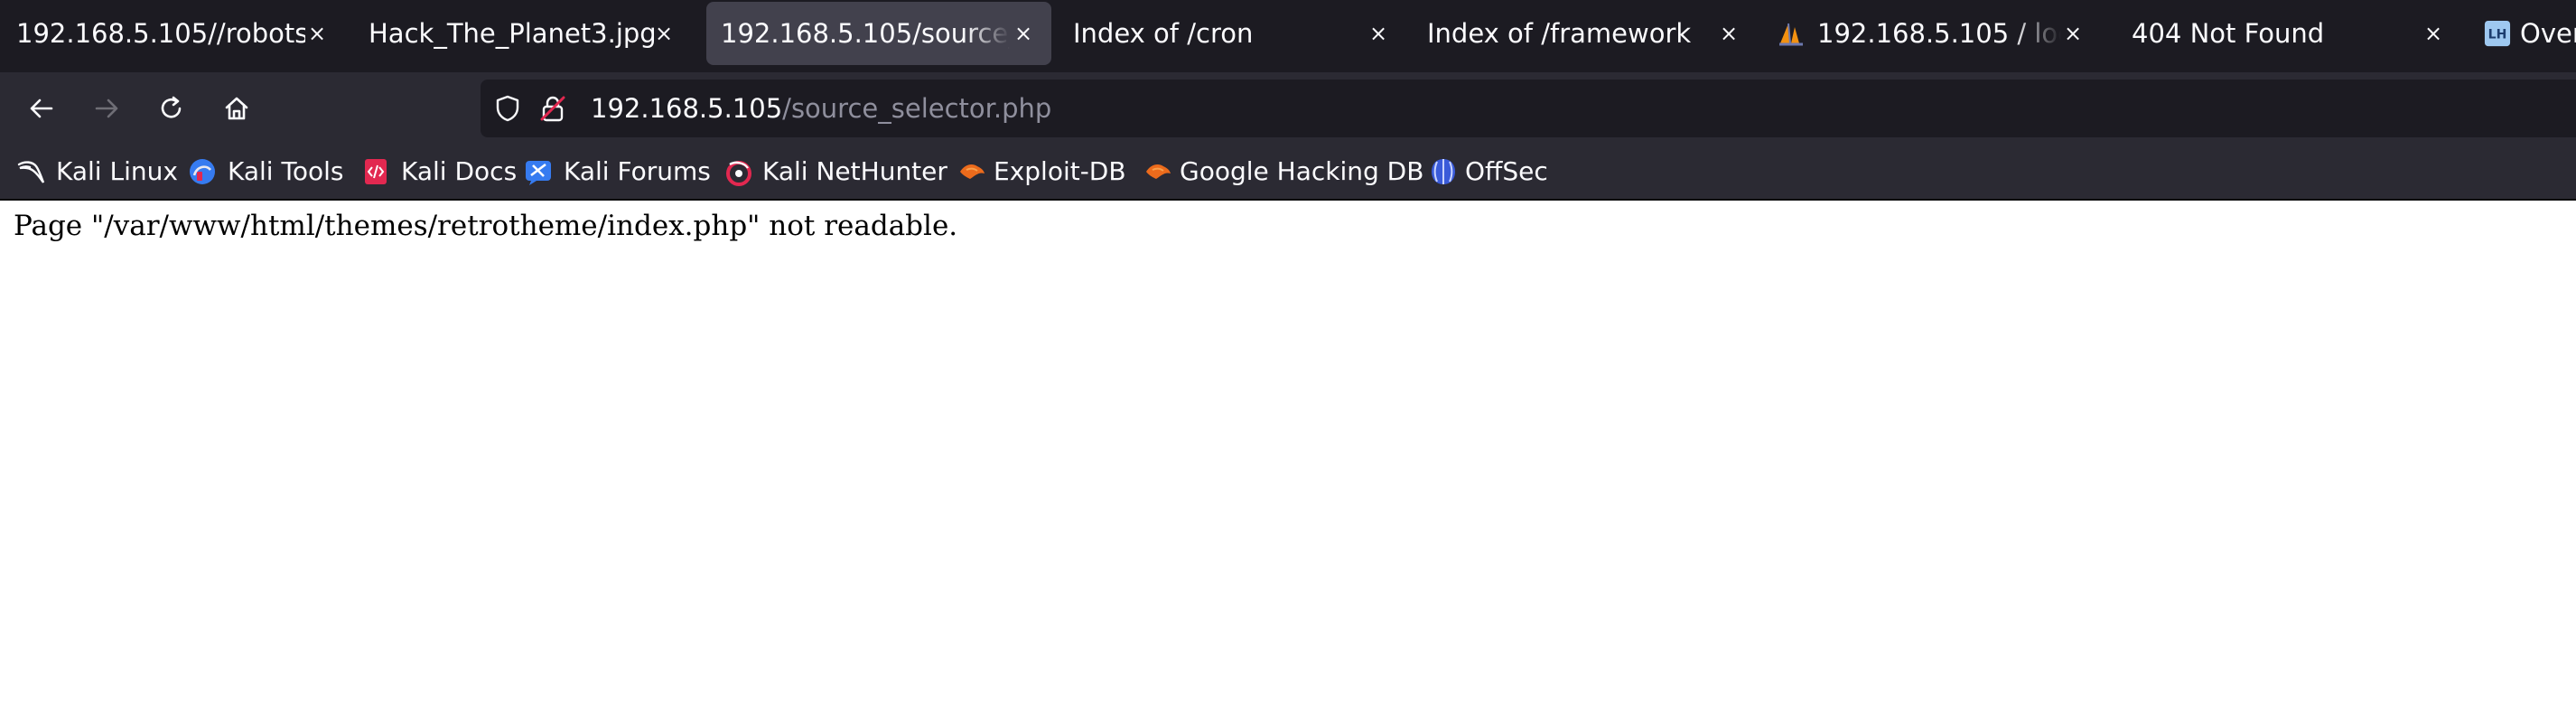 This screenshot has width=2576, height=703. I want to click on tab-title-text: Hack_The_Planet3.jpg (J, so click(511, 33).